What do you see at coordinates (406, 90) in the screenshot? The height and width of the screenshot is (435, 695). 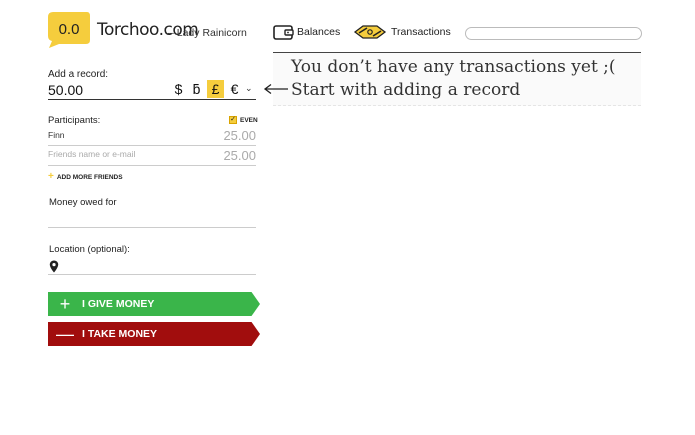 I see `empty-state-hint: Start with adding a record` at bounding box center [406, 90].